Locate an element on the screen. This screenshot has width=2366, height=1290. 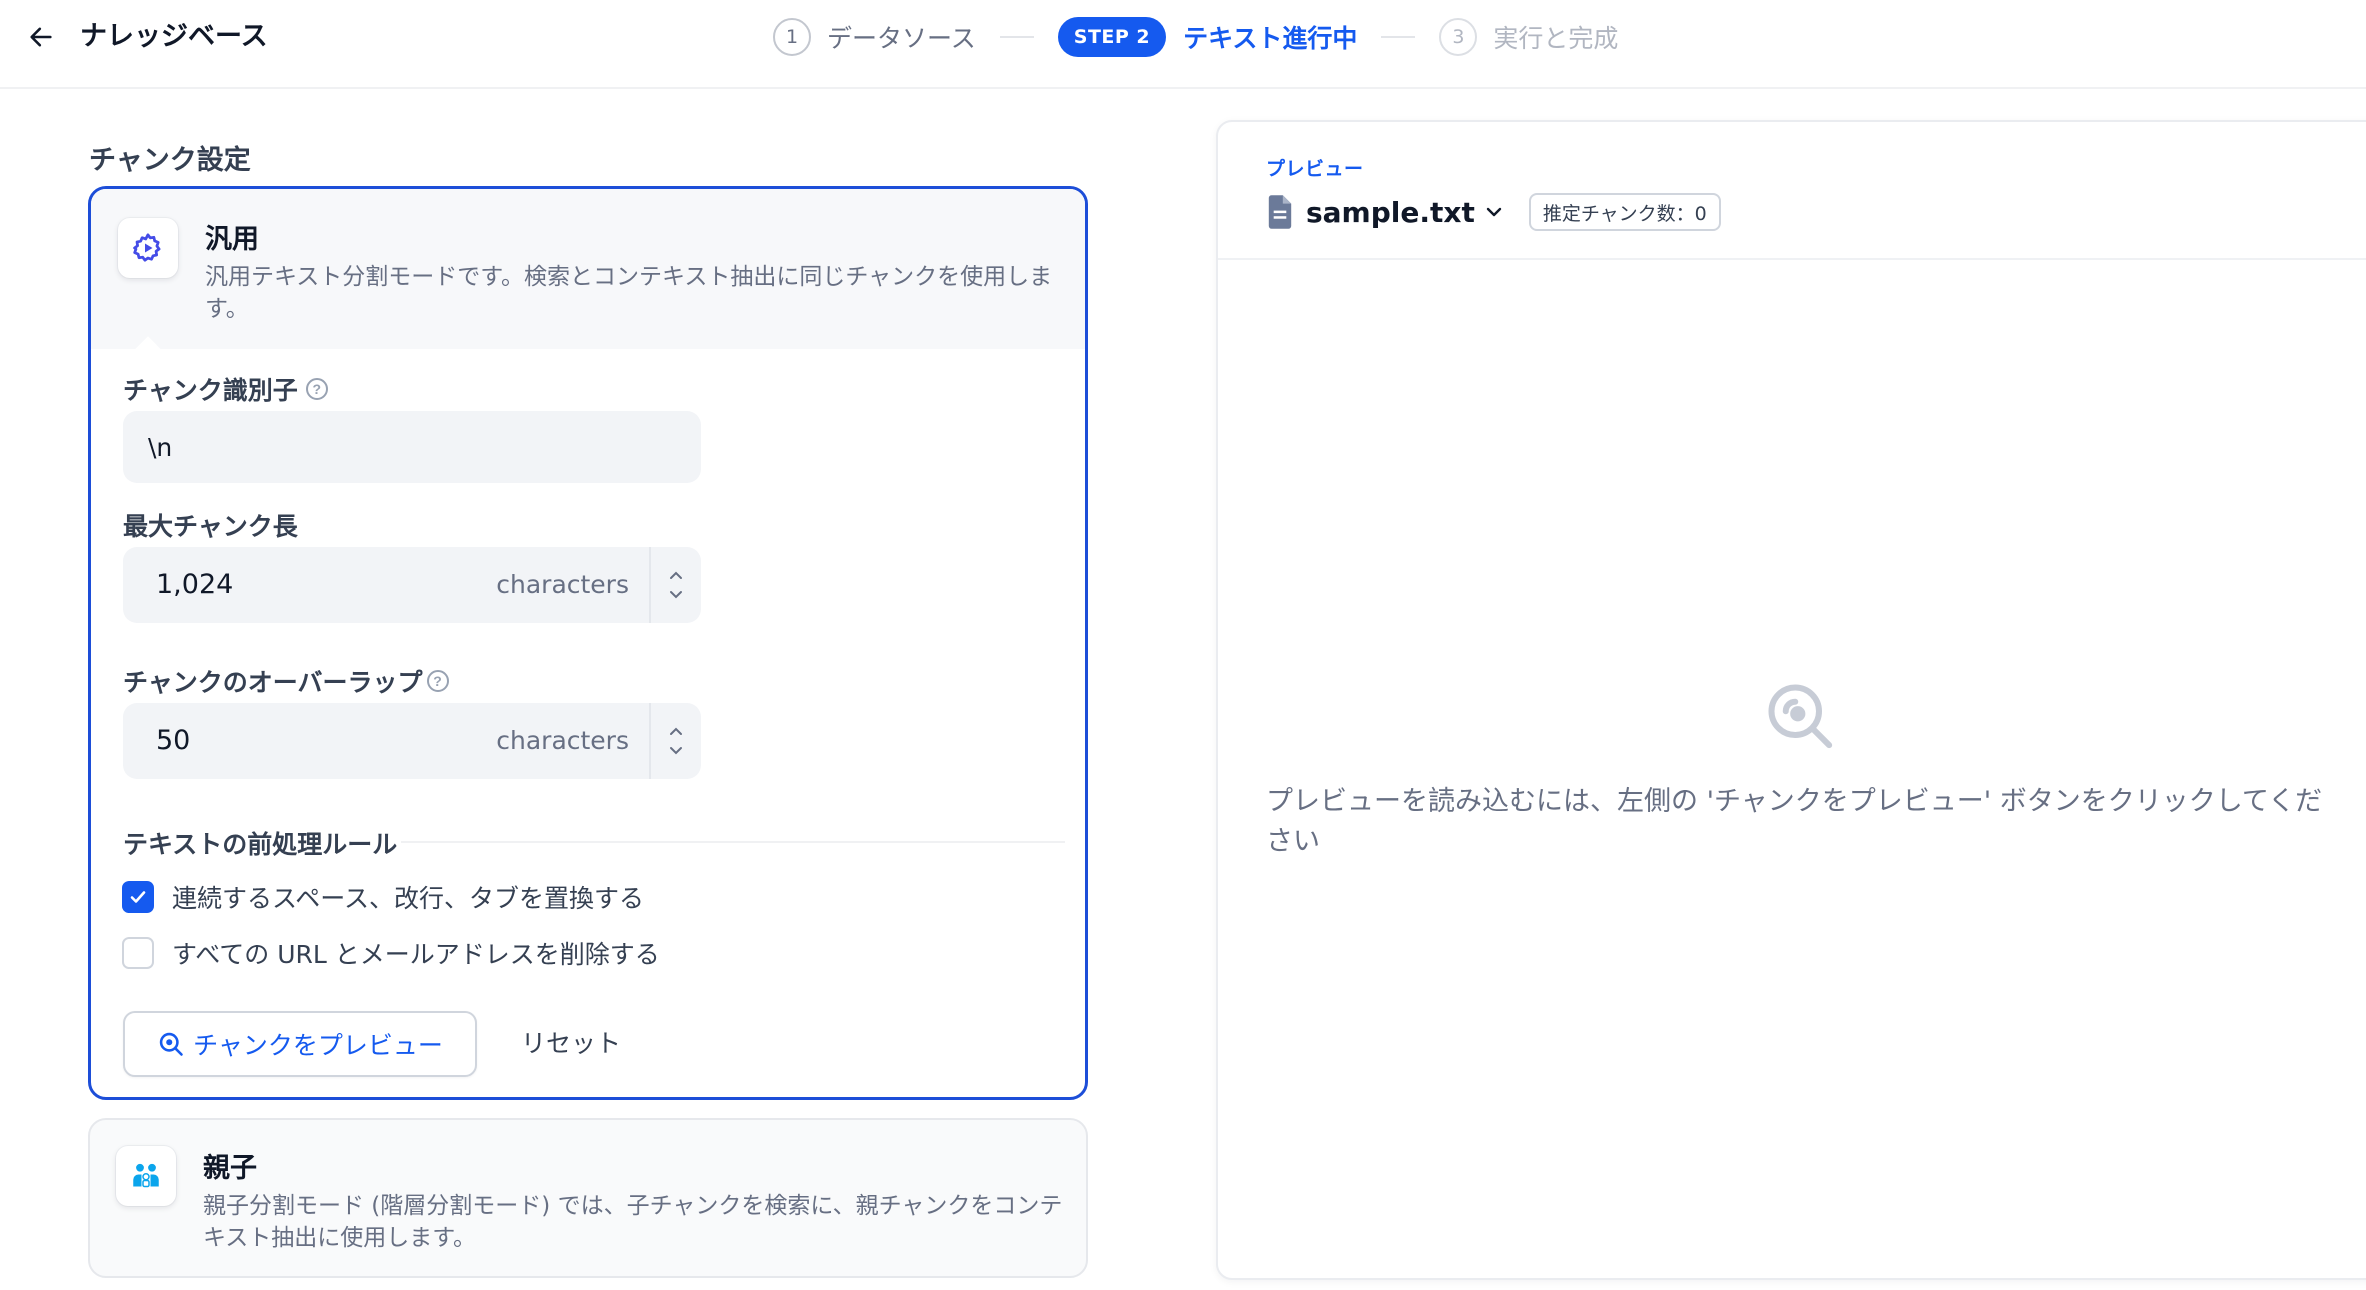
rule-replace-spaces-label: 連続するスペース、改行、タブを置換する is located at coordinates (408, 898).